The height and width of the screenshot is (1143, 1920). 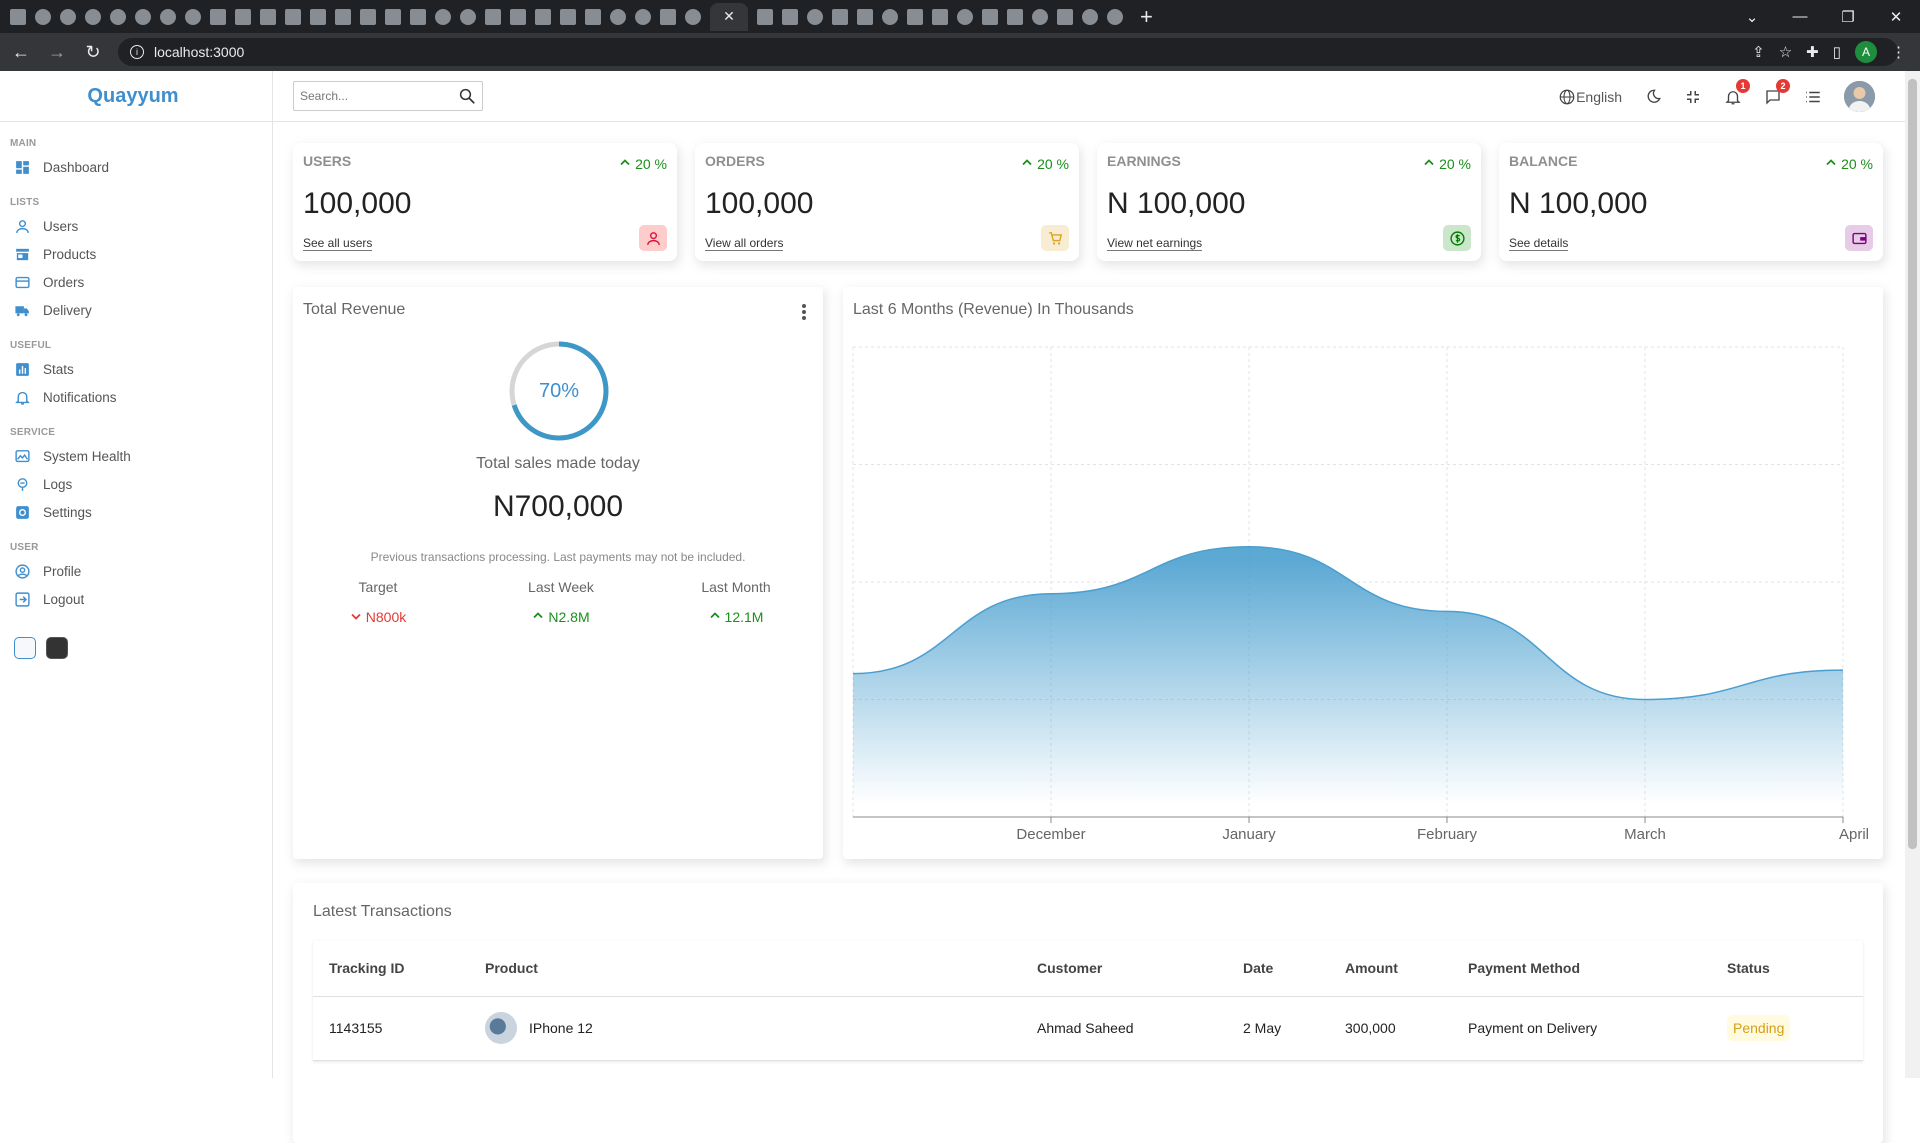 What do you see at coordinates (57, 648) in the screenshot?
I see `dark-theme-button` at bounding box center [57, 648].